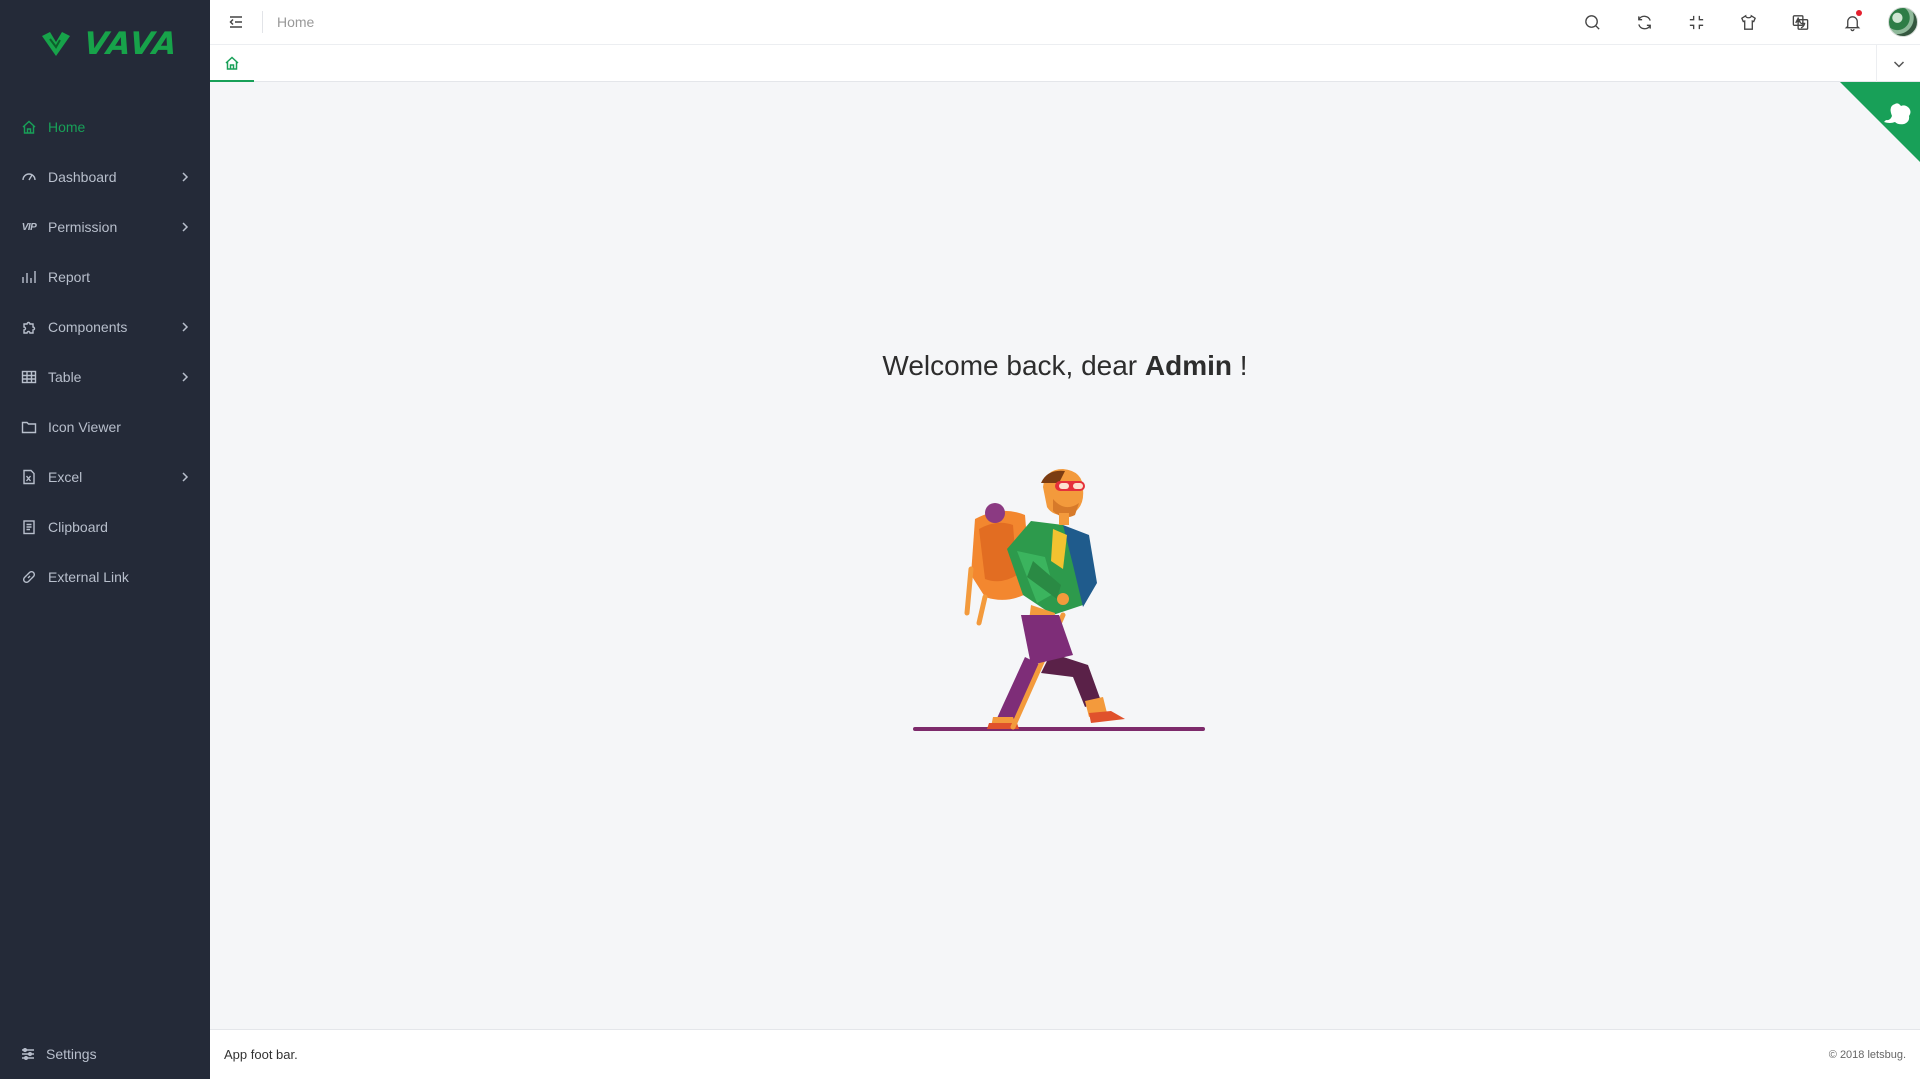 This screenshot has width=1920, height=1079. What do you see at coordinates (78, 527) in the screenshot?
I see `sidebar-item-label: Clipboard` at bounding box center [78, 527].